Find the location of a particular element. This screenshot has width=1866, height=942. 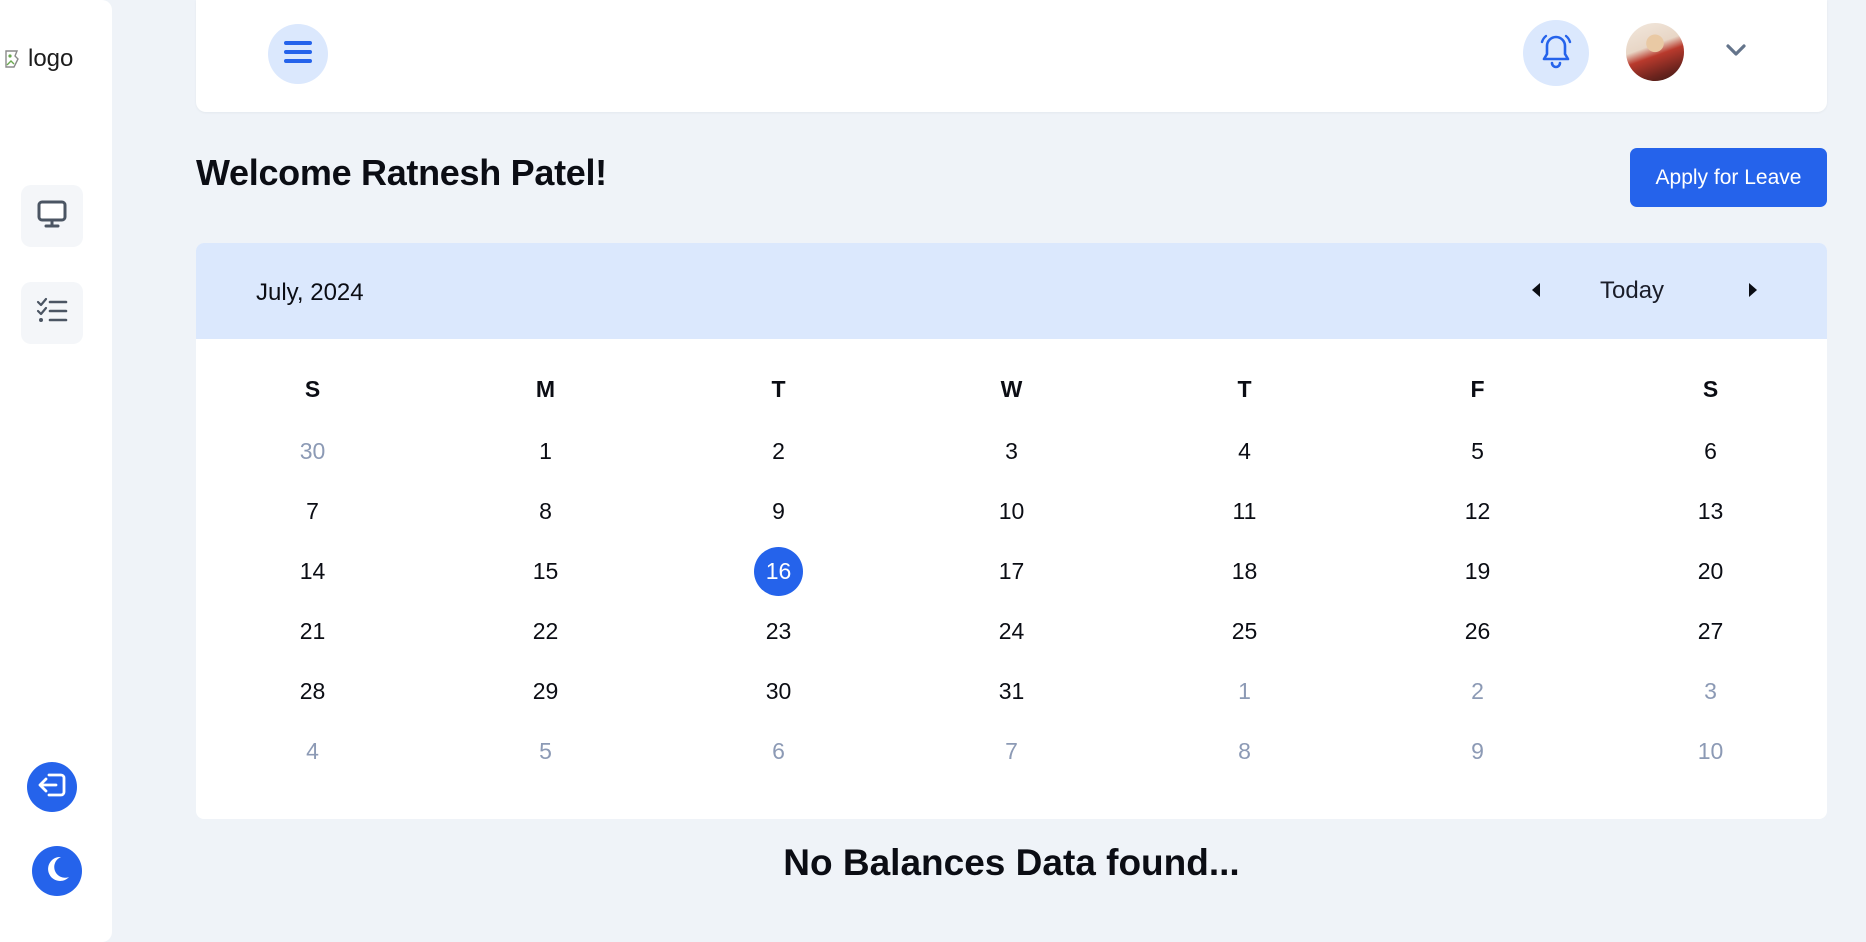

weekday-label: W is located at coordinates (1011, 388).